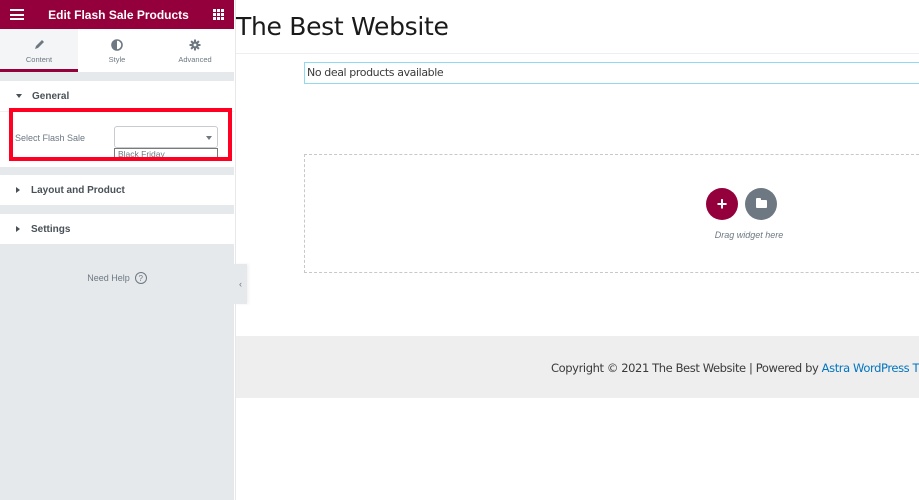  I want to click on select-flash-sale-label: Select Flash Sale, so click(50, 138).